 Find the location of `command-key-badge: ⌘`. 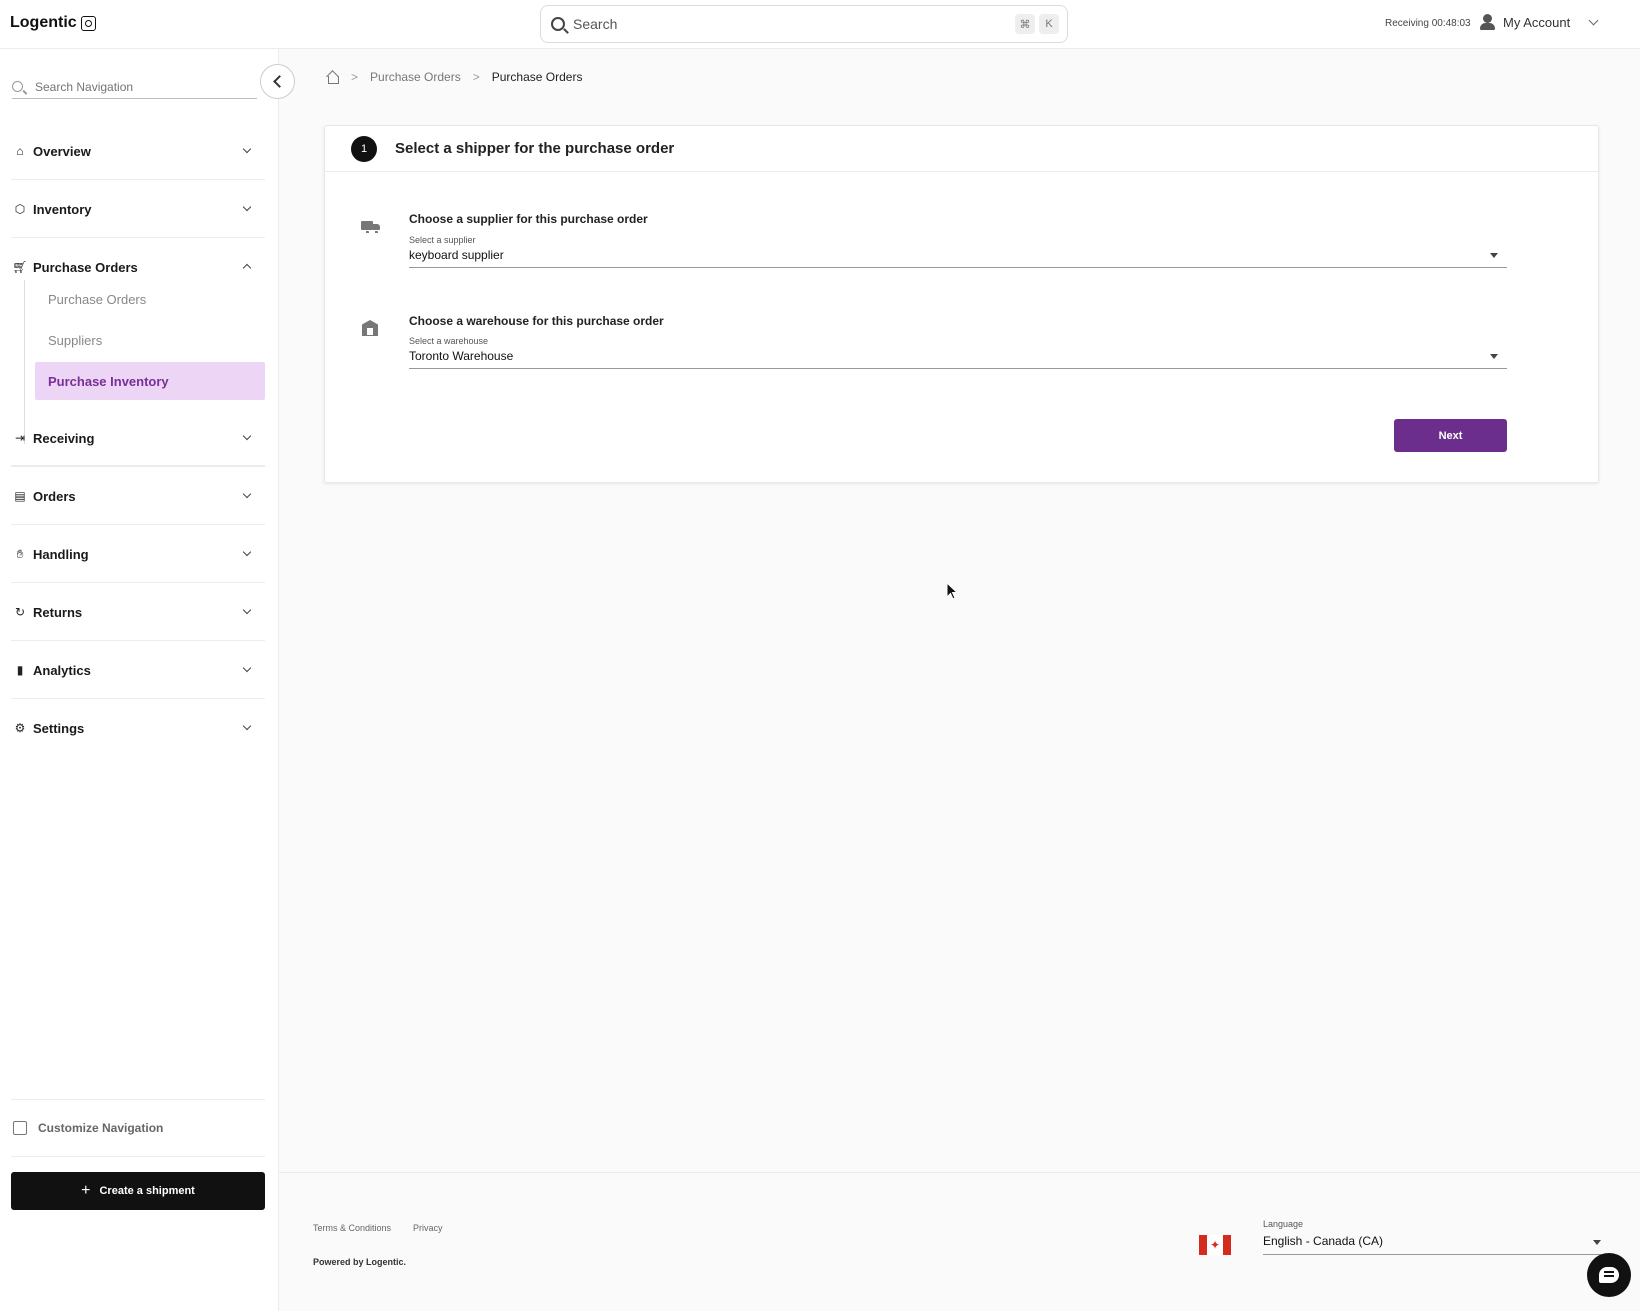

command-key-badge: ⌘ is located at coordinates (1025, 24).